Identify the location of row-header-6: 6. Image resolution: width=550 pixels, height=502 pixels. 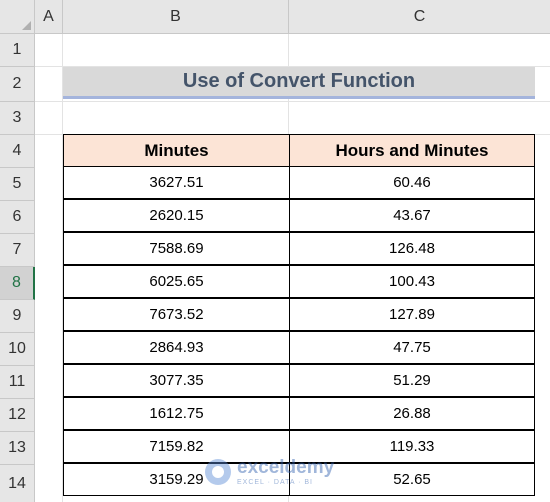
(17, 217).